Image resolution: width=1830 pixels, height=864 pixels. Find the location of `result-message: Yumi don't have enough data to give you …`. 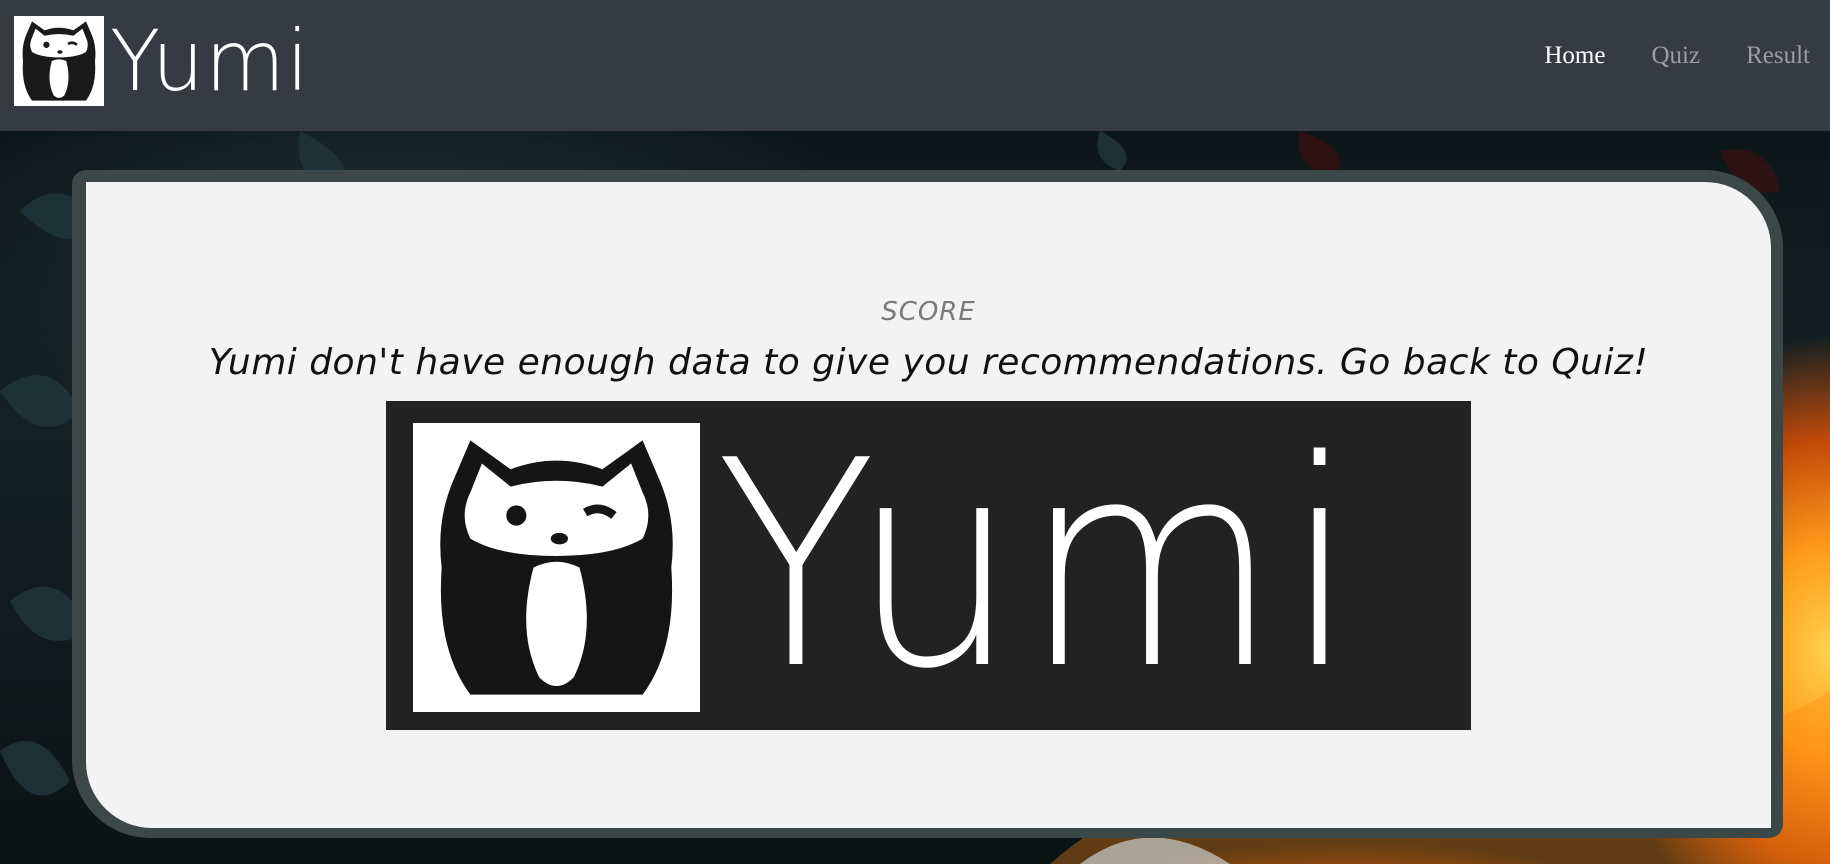

result-message: Yumi don't have enough data to give you … is located at coordinates (928, 362).